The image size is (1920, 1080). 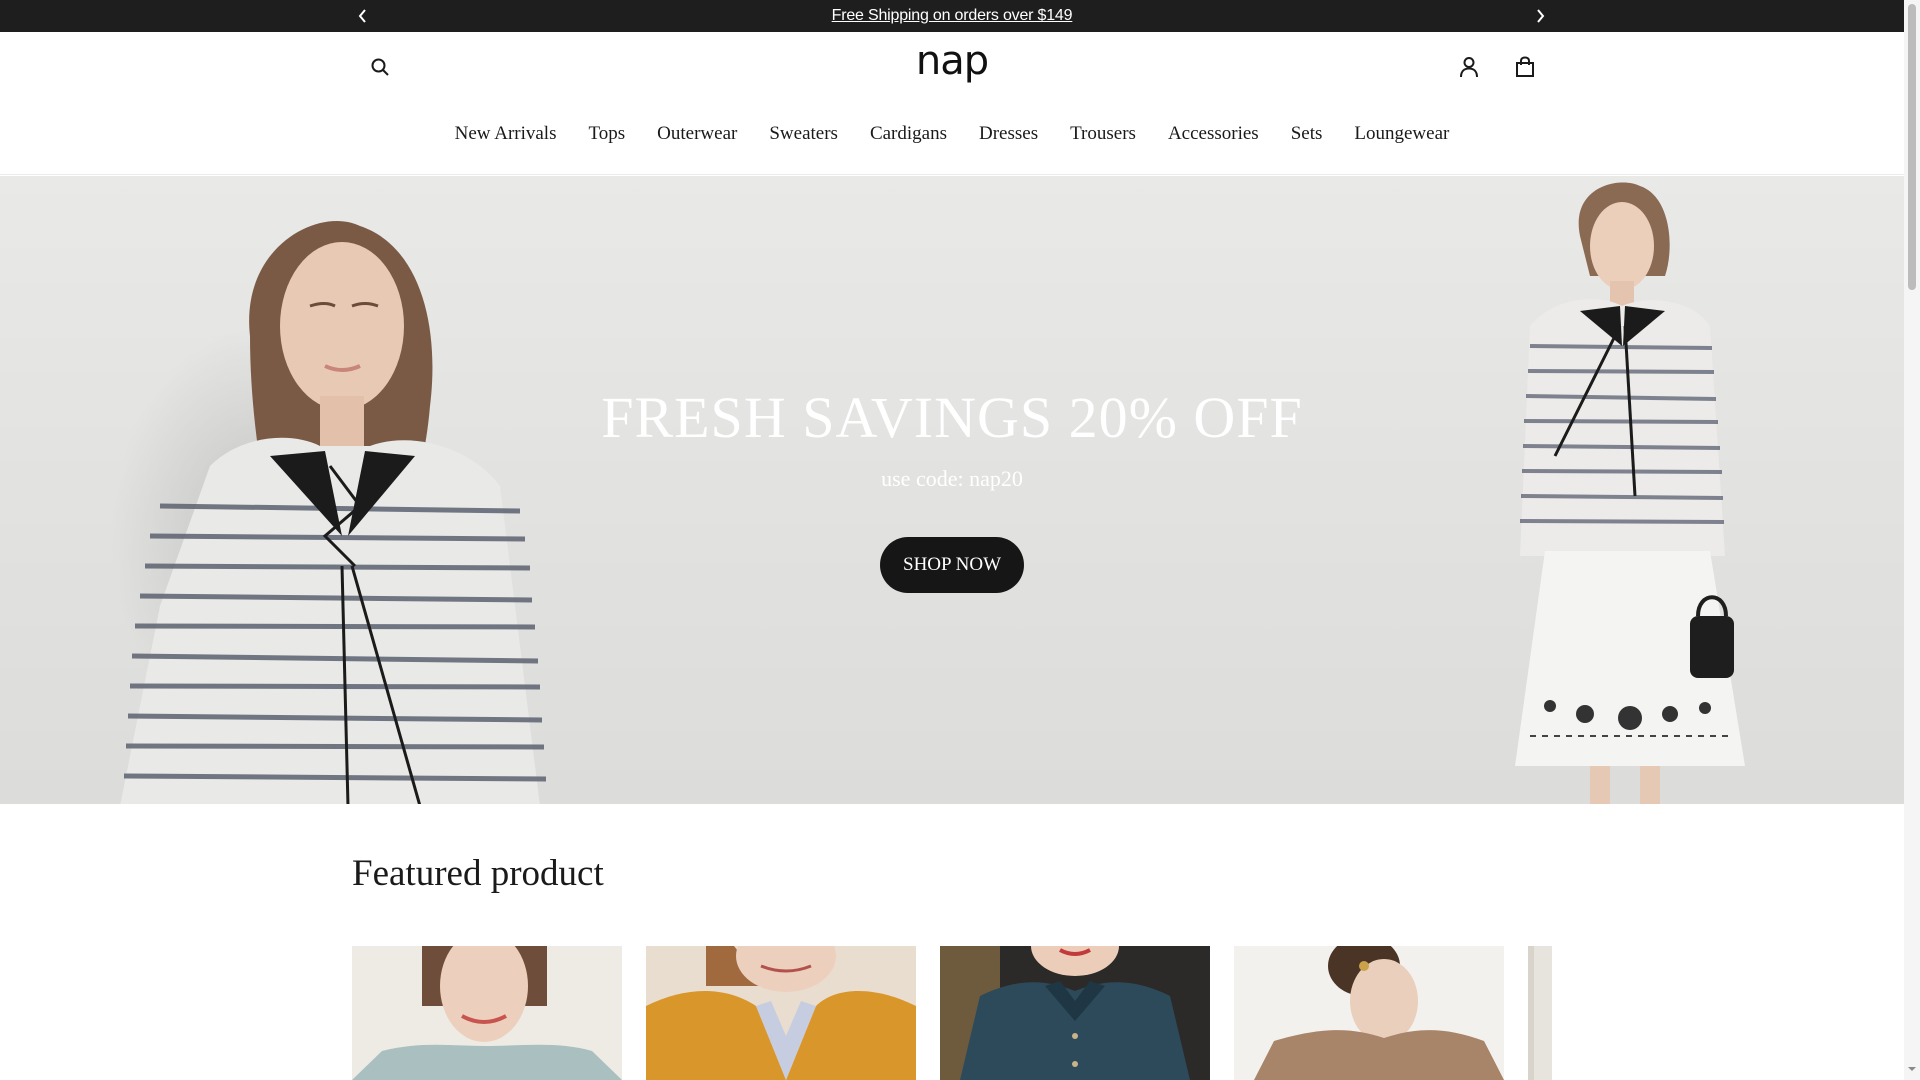 What do you see at coordinates (606, 134) in the screenshot?
I see `nav-item-tops: Tops` at bounding box center [606, 134].